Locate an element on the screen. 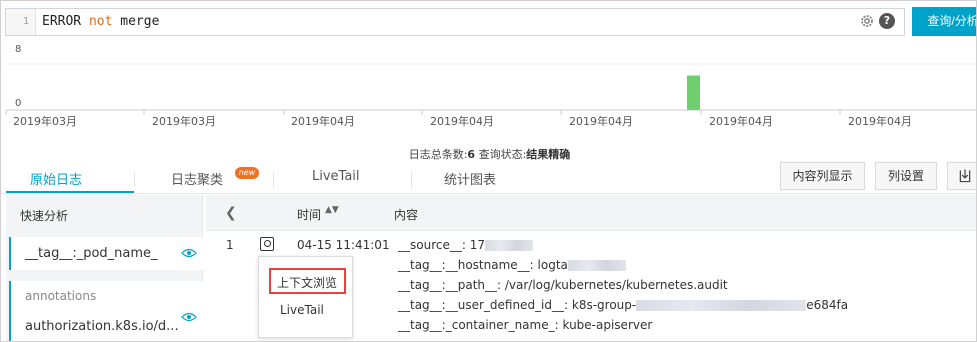 The image size is (977, 342). column-time: 时间 is located at coordinates (309, 214).